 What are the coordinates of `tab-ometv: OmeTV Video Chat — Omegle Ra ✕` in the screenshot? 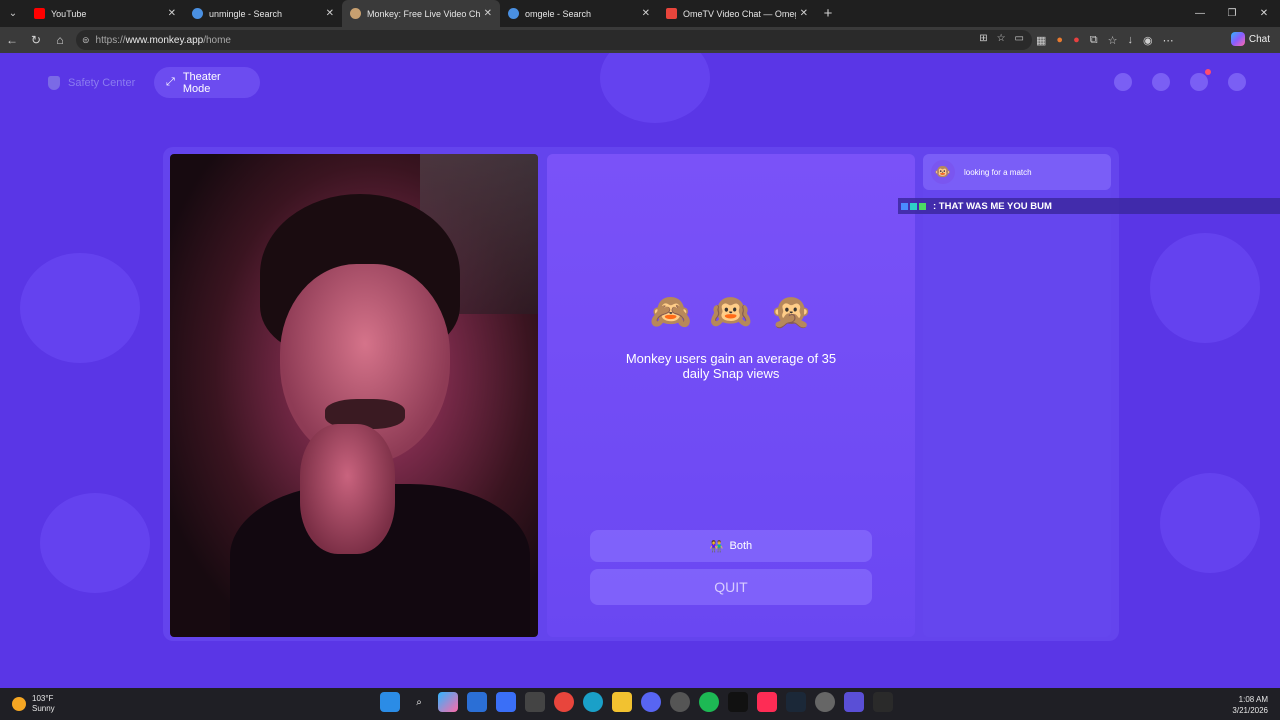 It's located at (737, 13).